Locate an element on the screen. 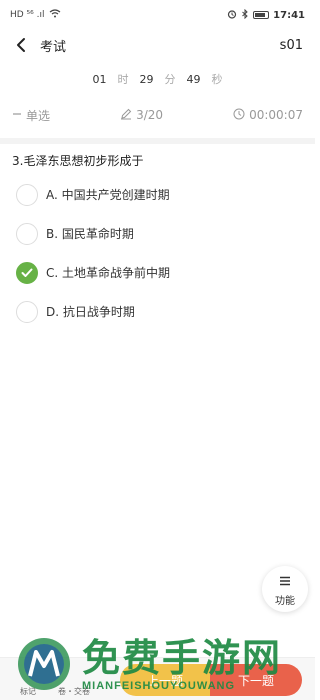 The height and width of the screenshot is (700, 320). page-title: 考试 is located at coordinates (53, 47).